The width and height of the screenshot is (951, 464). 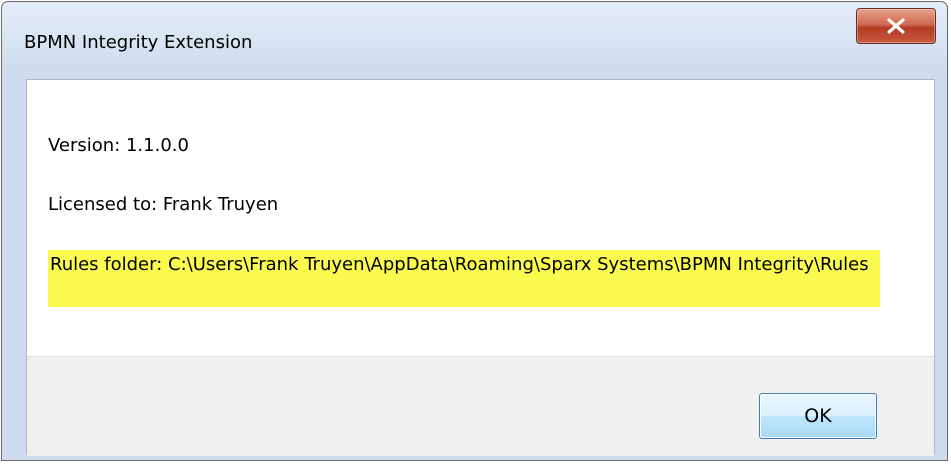 I want to click on ok-button: OK, so click(x=818, y=416).